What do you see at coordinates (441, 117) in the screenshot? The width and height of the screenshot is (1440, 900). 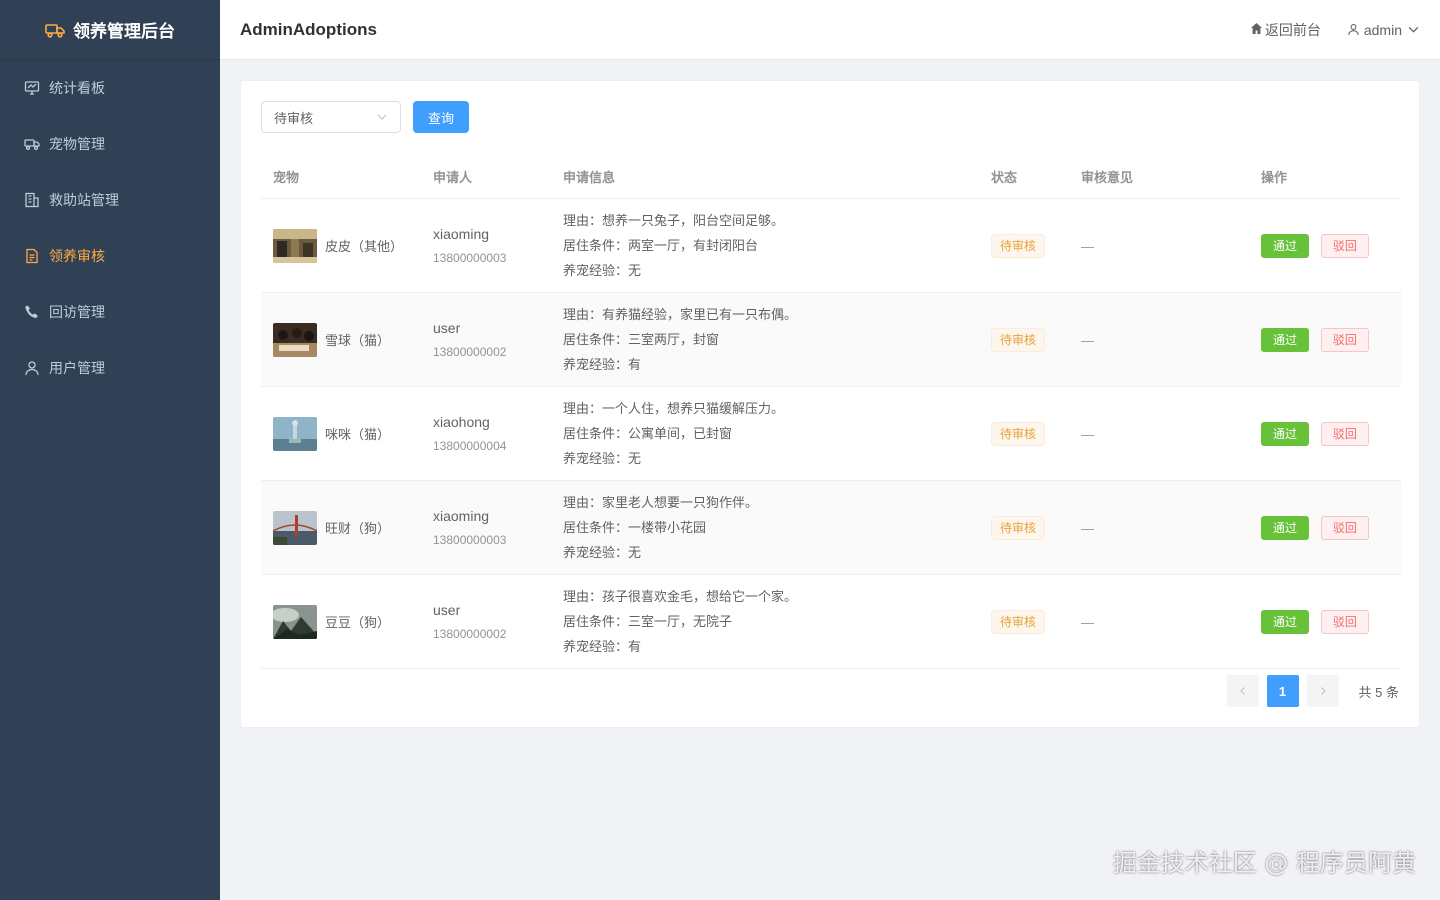 I see `query-button: 查询` at bounding box center [441, 117].